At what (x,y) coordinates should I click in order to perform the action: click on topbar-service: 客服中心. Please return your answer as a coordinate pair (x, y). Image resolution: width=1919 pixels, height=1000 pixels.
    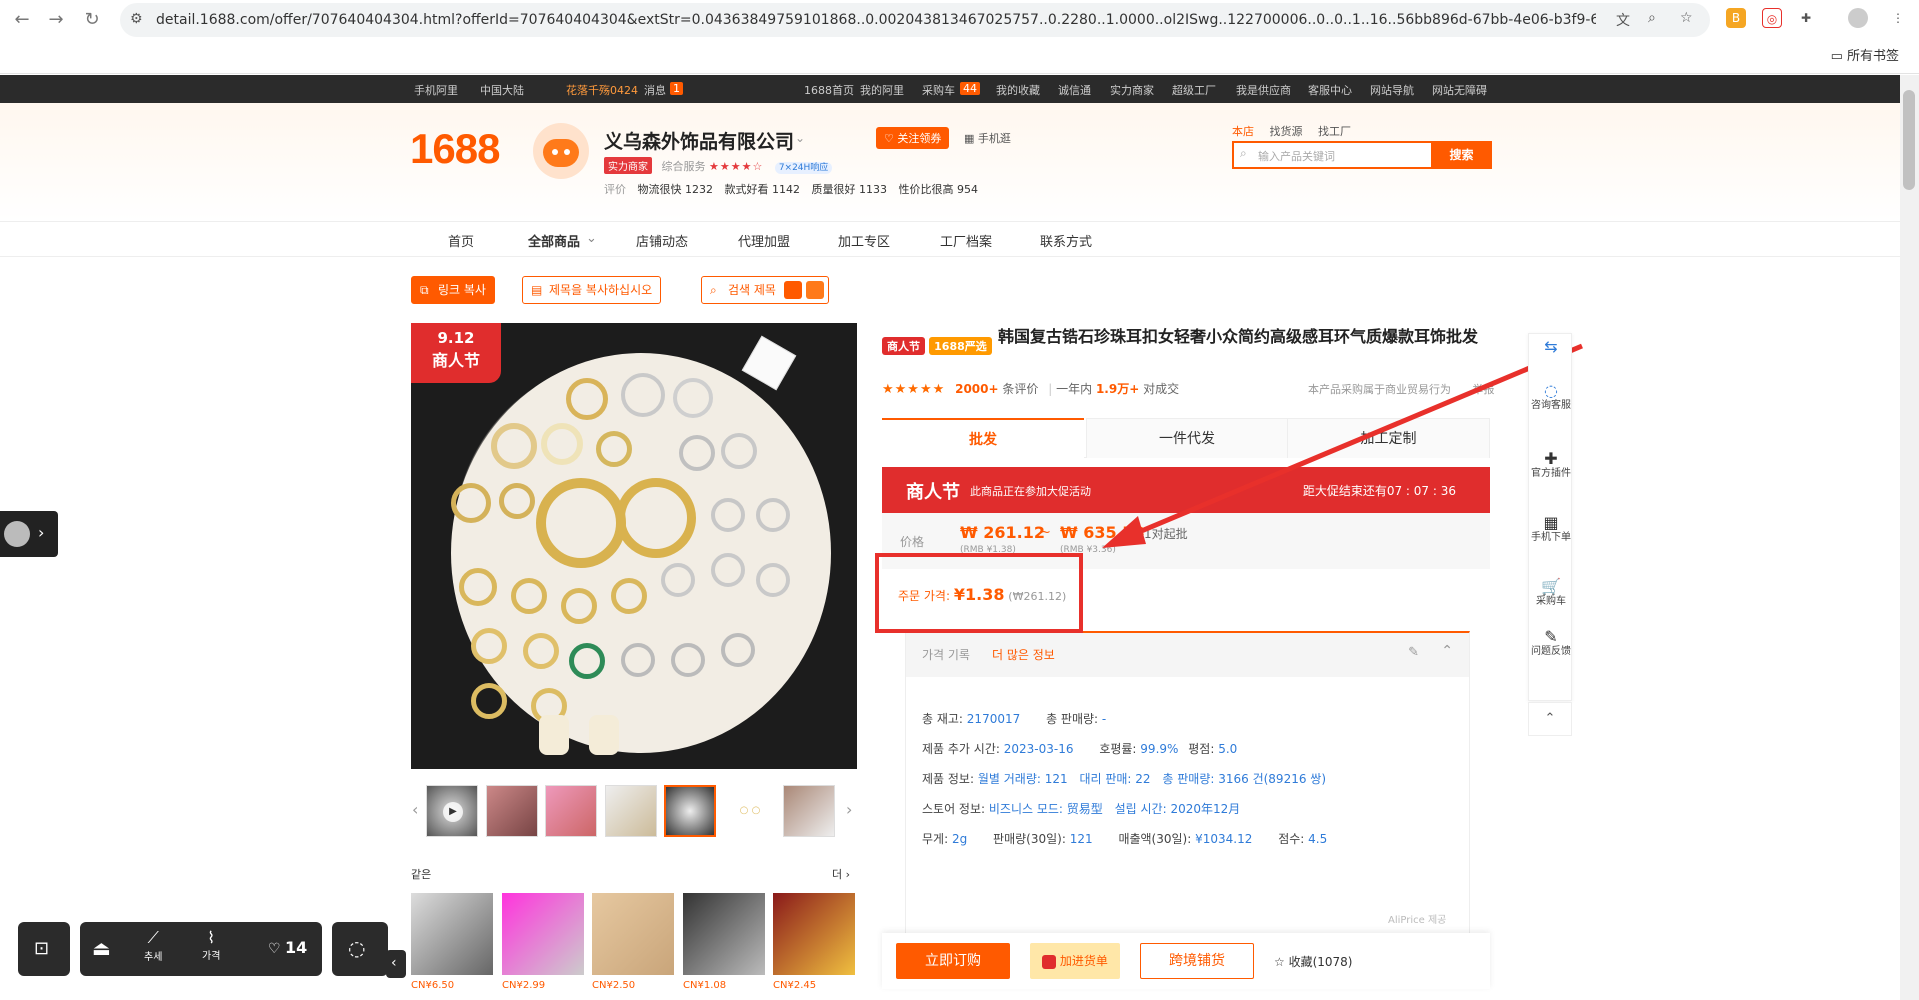
    Looking at the image, I should click on (1330, 90).